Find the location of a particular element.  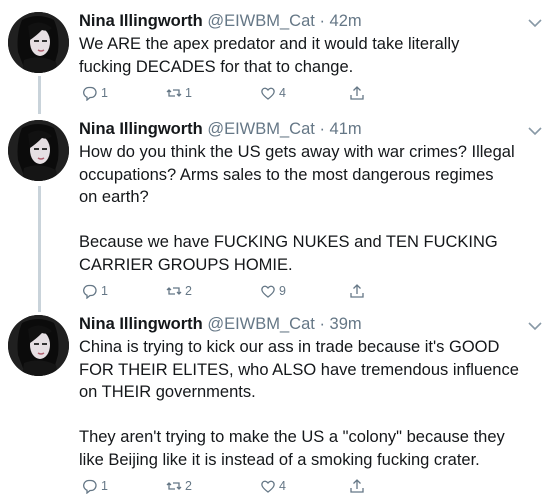

timestamp: · 41m is located at coordinates (340, 129).